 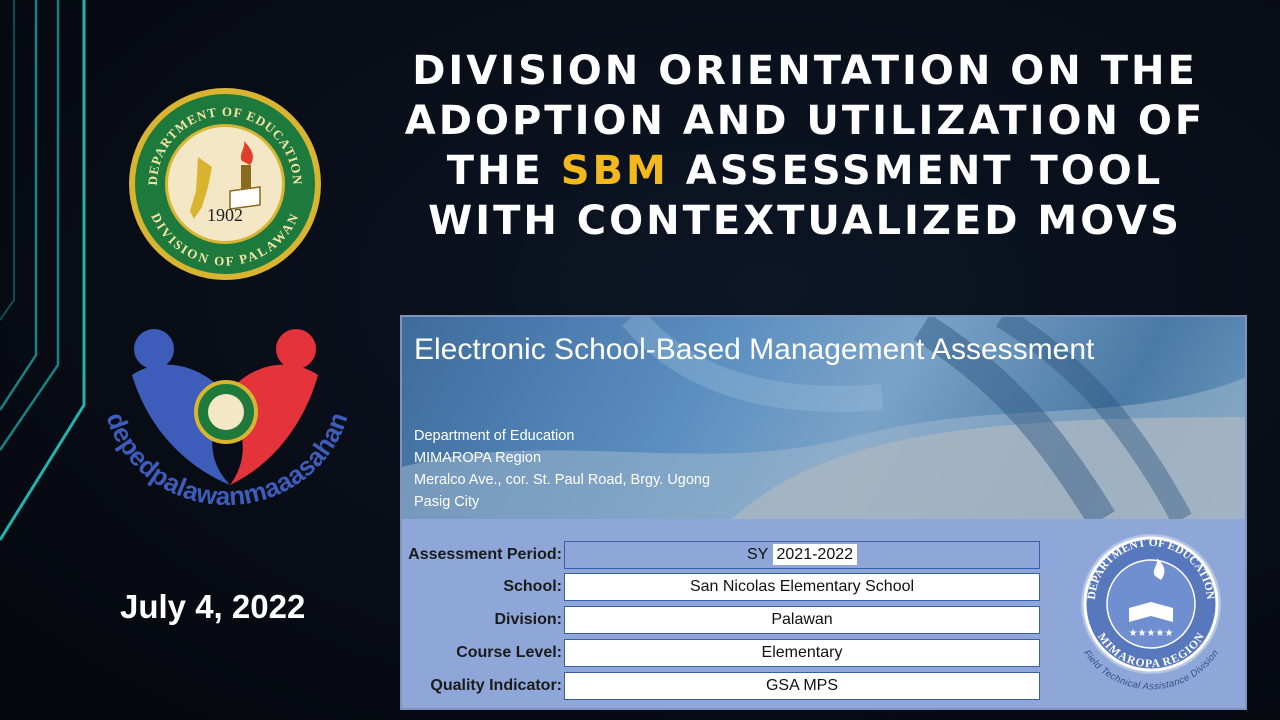 What do you see at coordinates (494, 436) in the screenshot?
I see `address-line: Department of Education` at bounding box center [494, 436].